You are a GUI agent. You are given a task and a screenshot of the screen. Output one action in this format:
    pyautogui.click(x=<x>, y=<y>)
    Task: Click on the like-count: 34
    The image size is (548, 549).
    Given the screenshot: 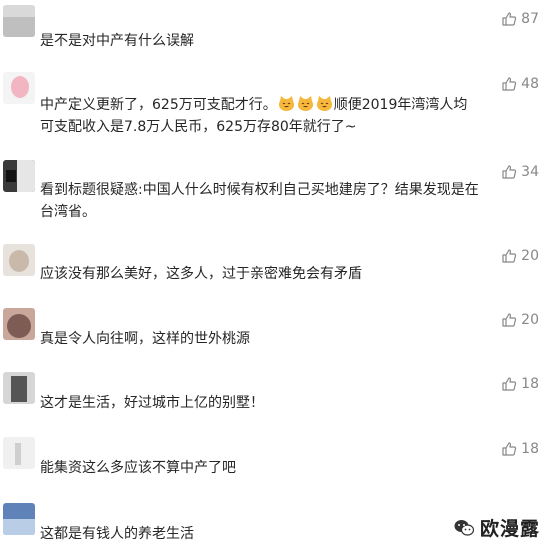 What is the action you would take?
    pyautogui.click(x=530, y=172)
    